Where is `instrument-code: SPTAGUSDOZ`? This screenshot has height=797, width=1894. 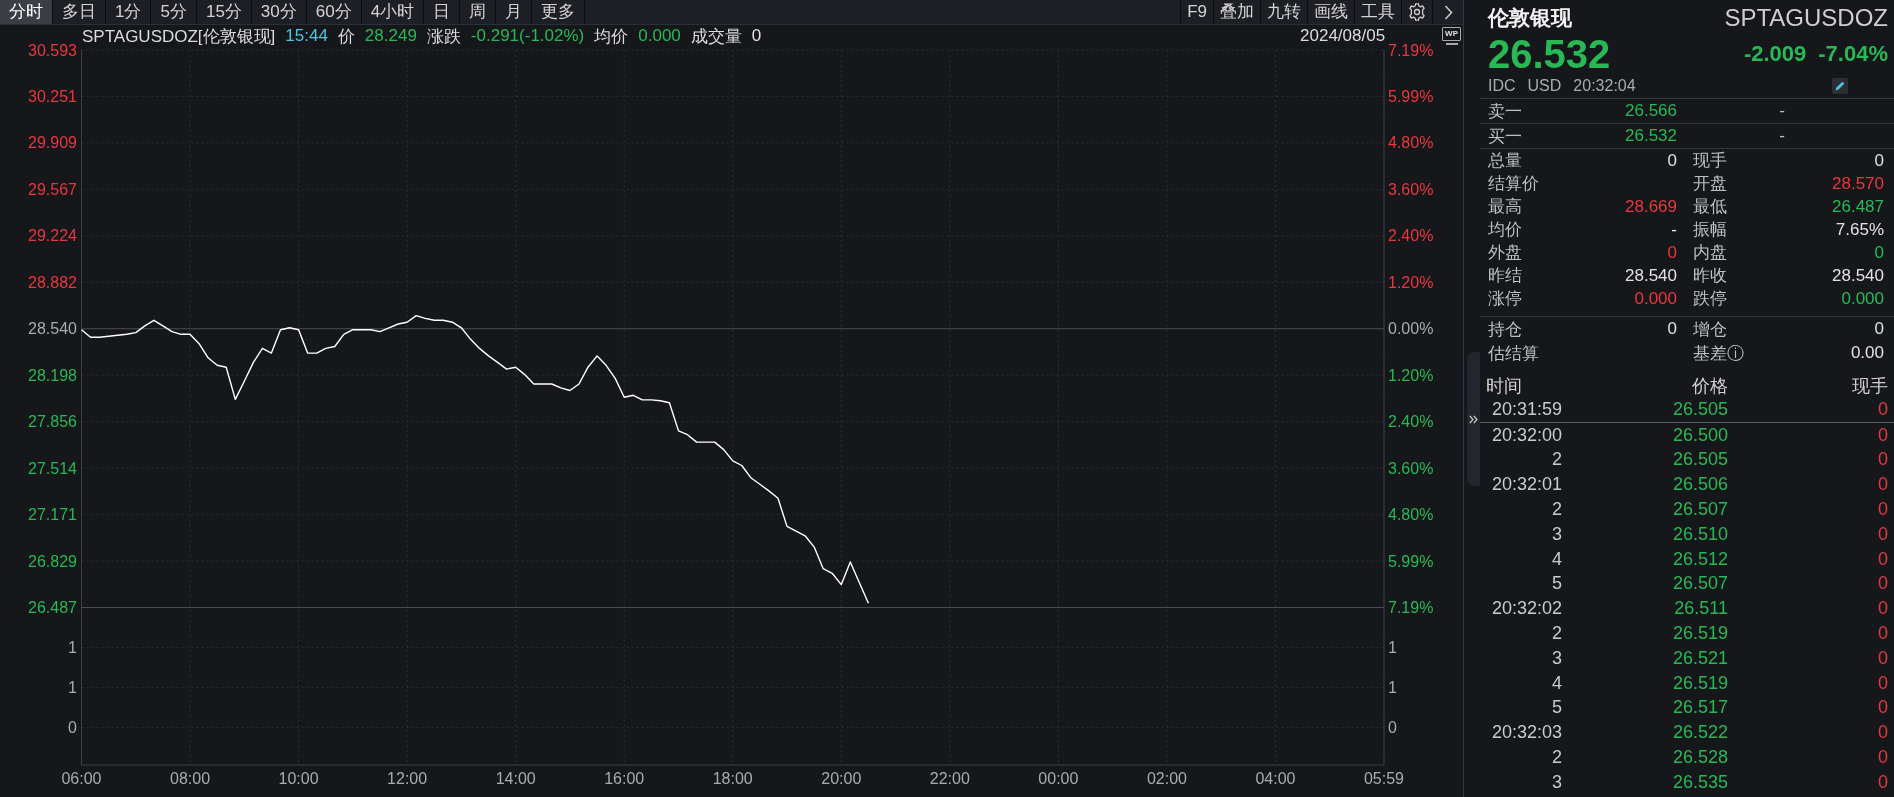 instrument-code: SPTAGUSDOZ is located at coordinates (1806, 18).